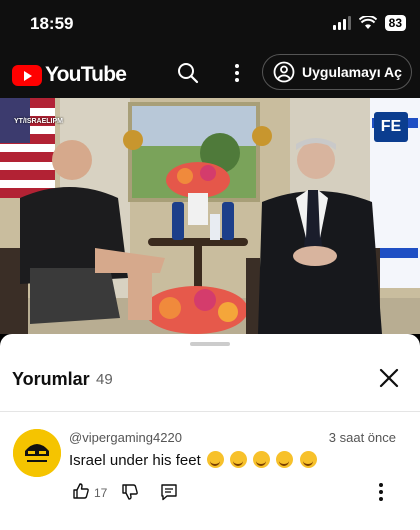 Image resolution: width=420 pixels, height=530 pixels. I want to click on app-header: YouTube Uygulamayı Aç, so click(210, 73).